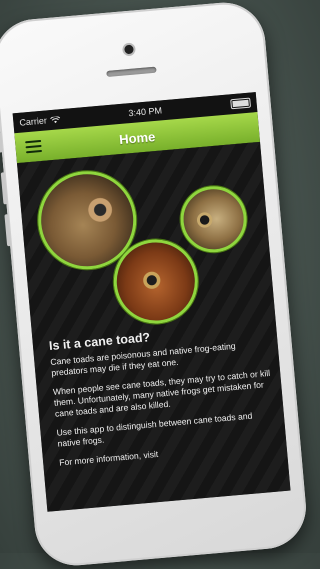 Image resolution: width=320 pixels, height=569 pixels. What do you see at coordinates (131, 71) in the screenshot?
I see `earpiece-speaker` at bounding box center [131, 71].